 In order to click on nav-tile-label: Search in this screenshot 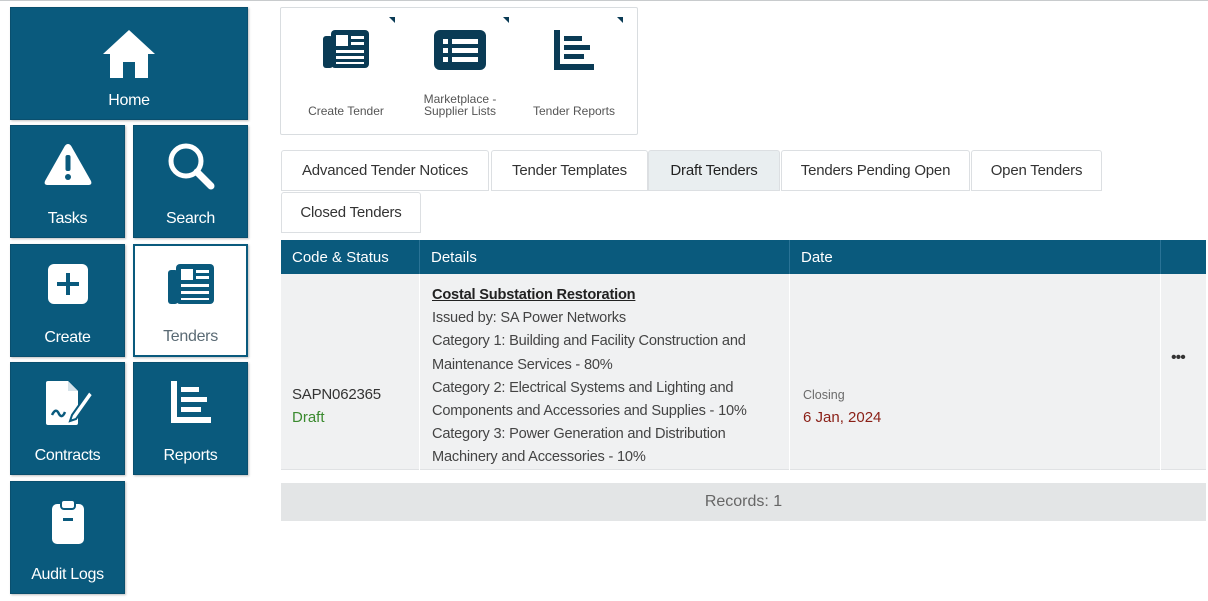, I will do `click(190, 218)`.